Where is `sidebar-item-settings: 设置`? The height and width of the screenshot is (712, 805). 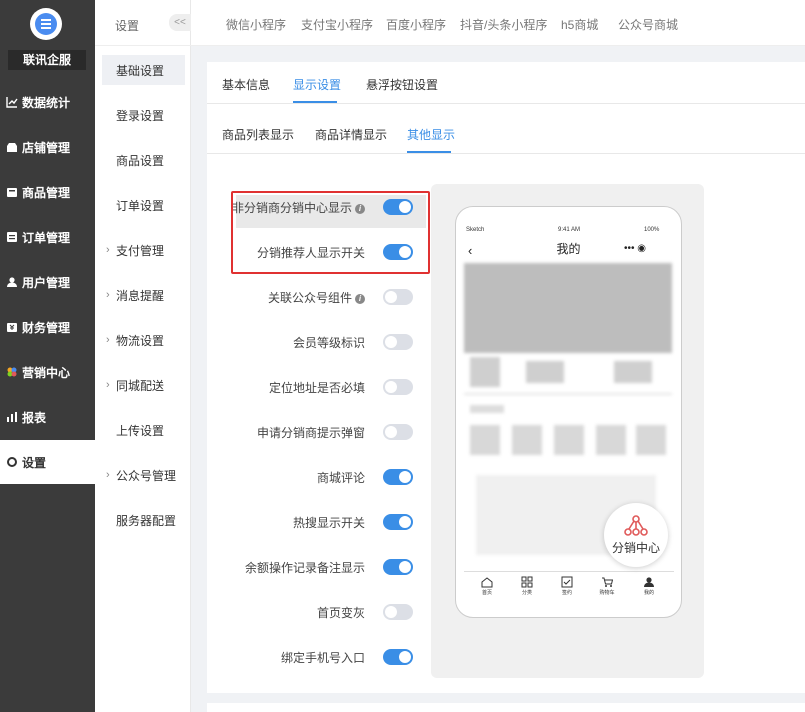 sidebar-item-settings: 设置 is located at coordinates (47, 462).